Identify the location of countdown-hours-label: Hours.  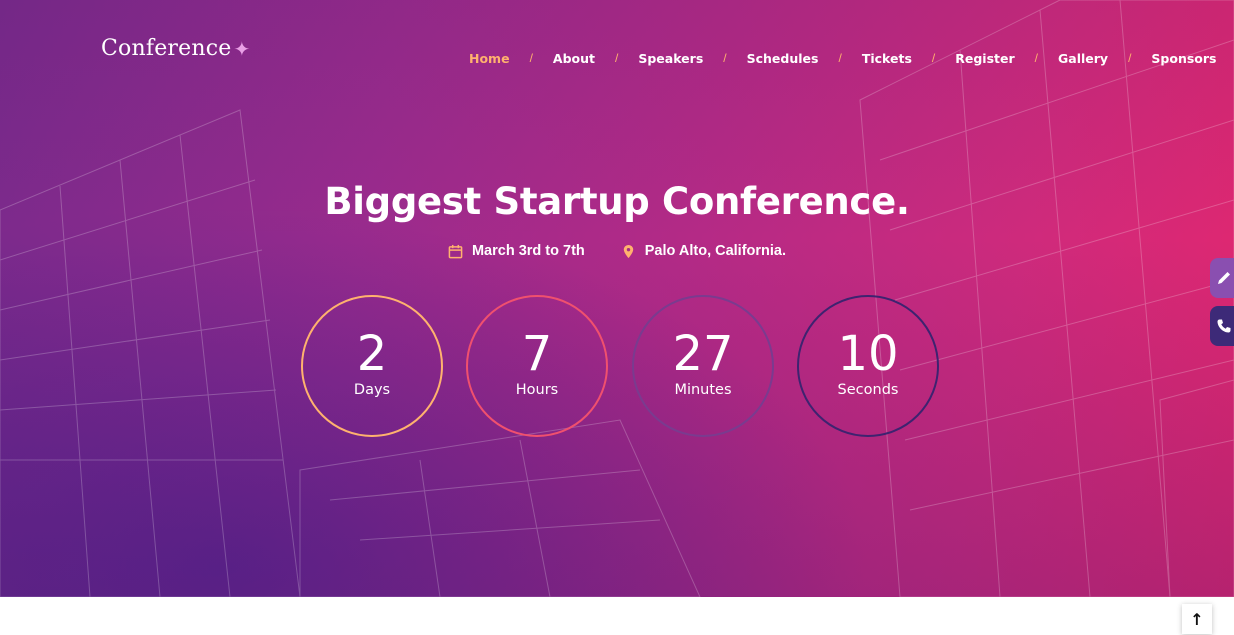
(537, 390).